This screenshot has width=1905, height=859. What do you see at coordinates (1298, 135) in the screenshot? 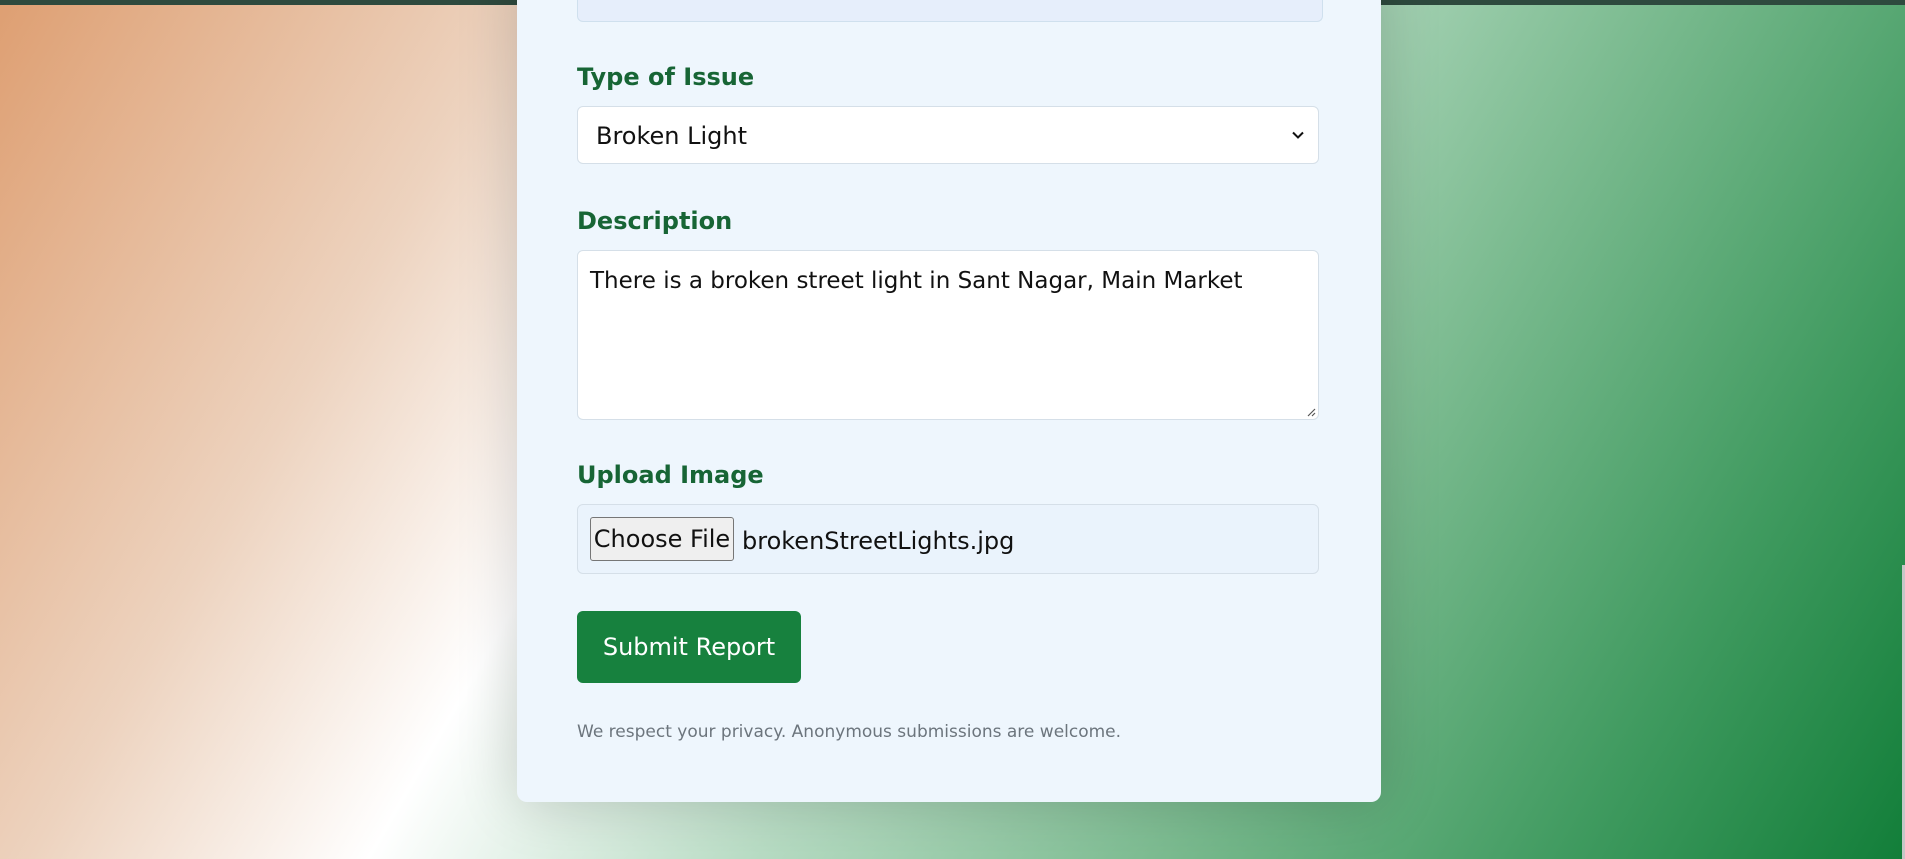
I see `chevron-down-icon` at bounding box center [1298, 135].